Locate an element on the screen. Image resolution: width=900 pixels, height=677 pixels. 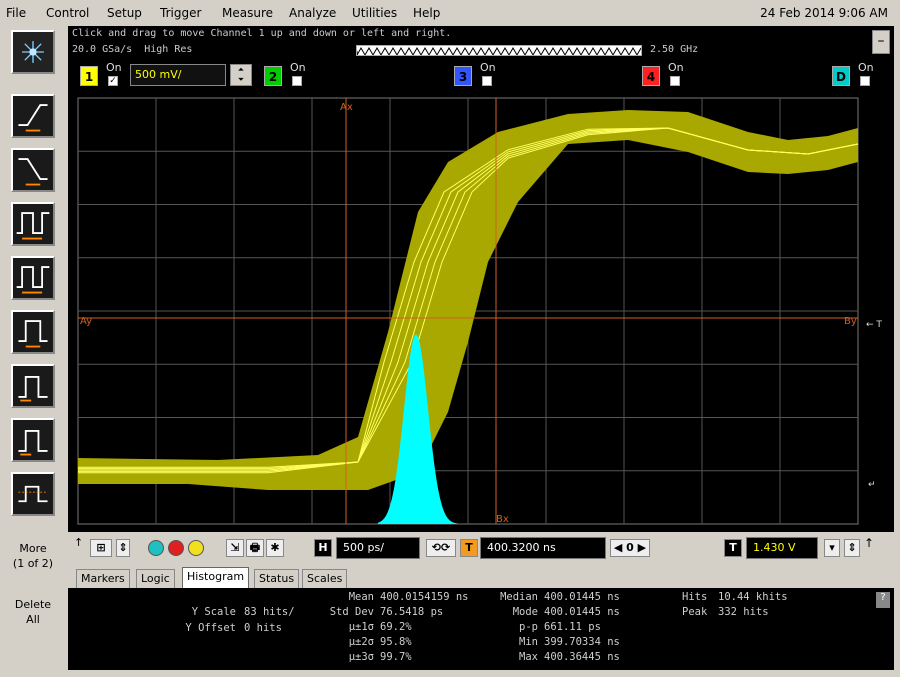
menu-help: Help is located at coordinates (426, 13).